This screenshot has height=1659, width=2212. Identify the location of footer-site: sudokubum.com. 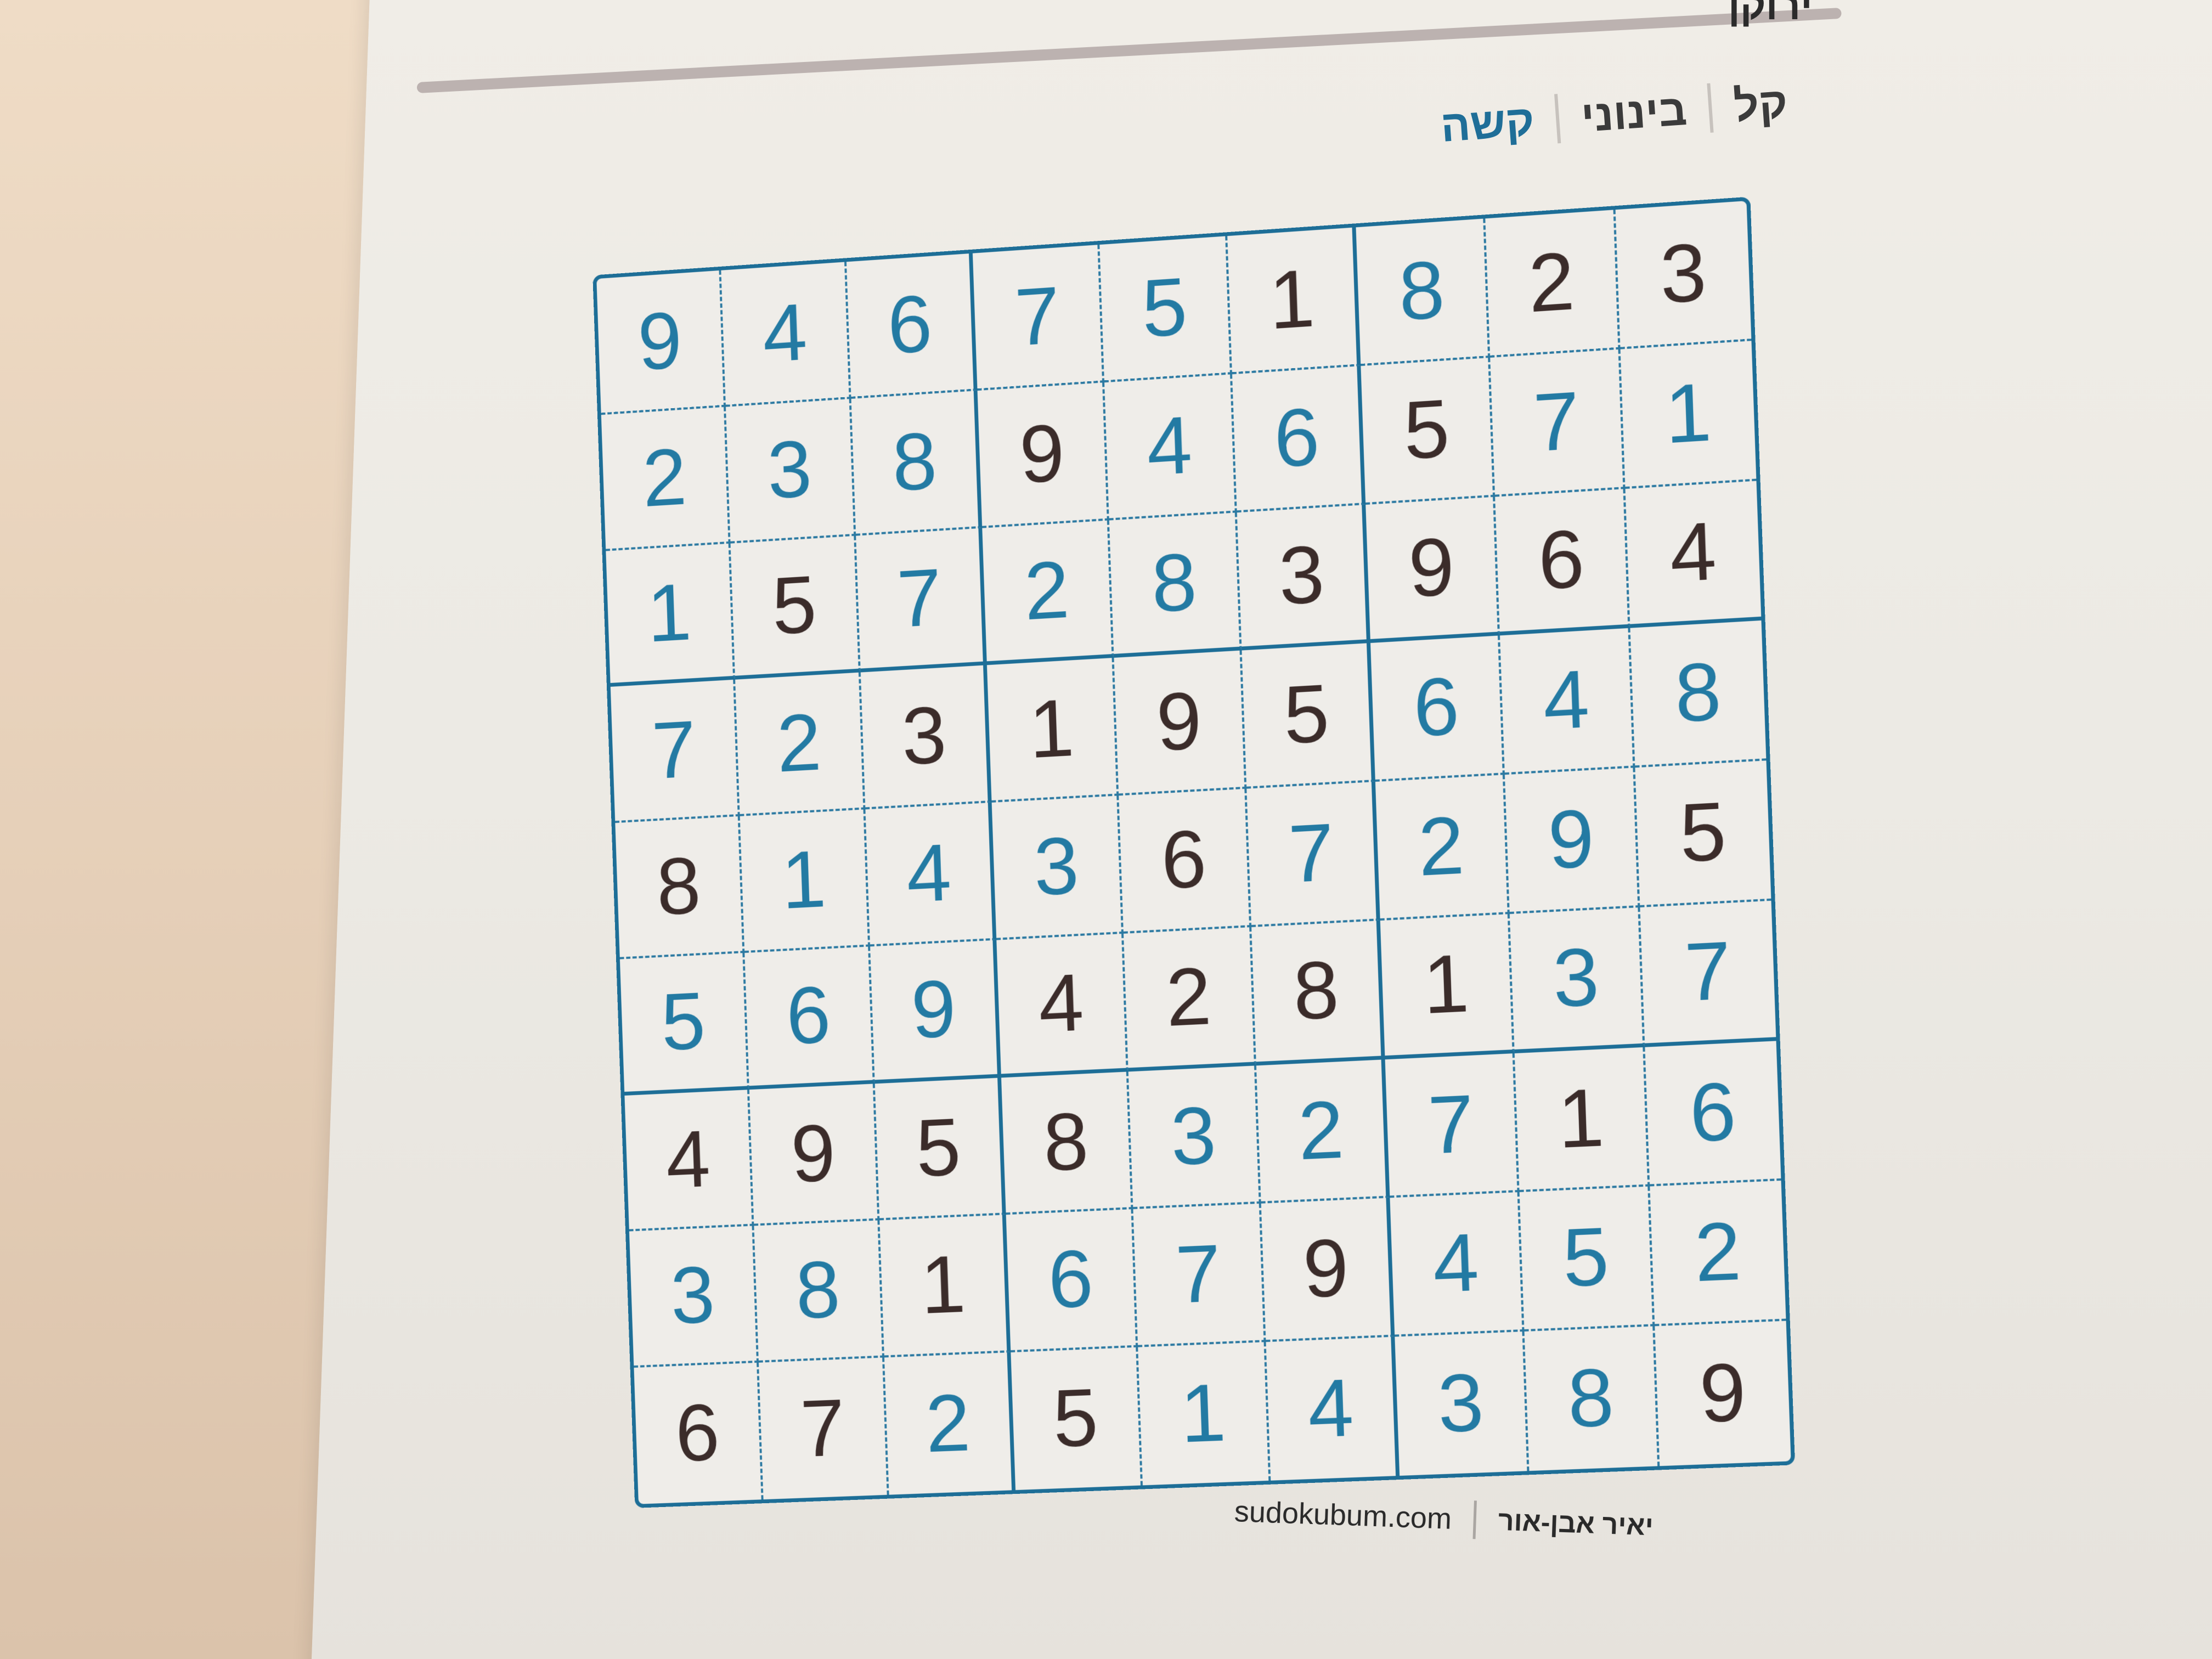
(1343, 1516).